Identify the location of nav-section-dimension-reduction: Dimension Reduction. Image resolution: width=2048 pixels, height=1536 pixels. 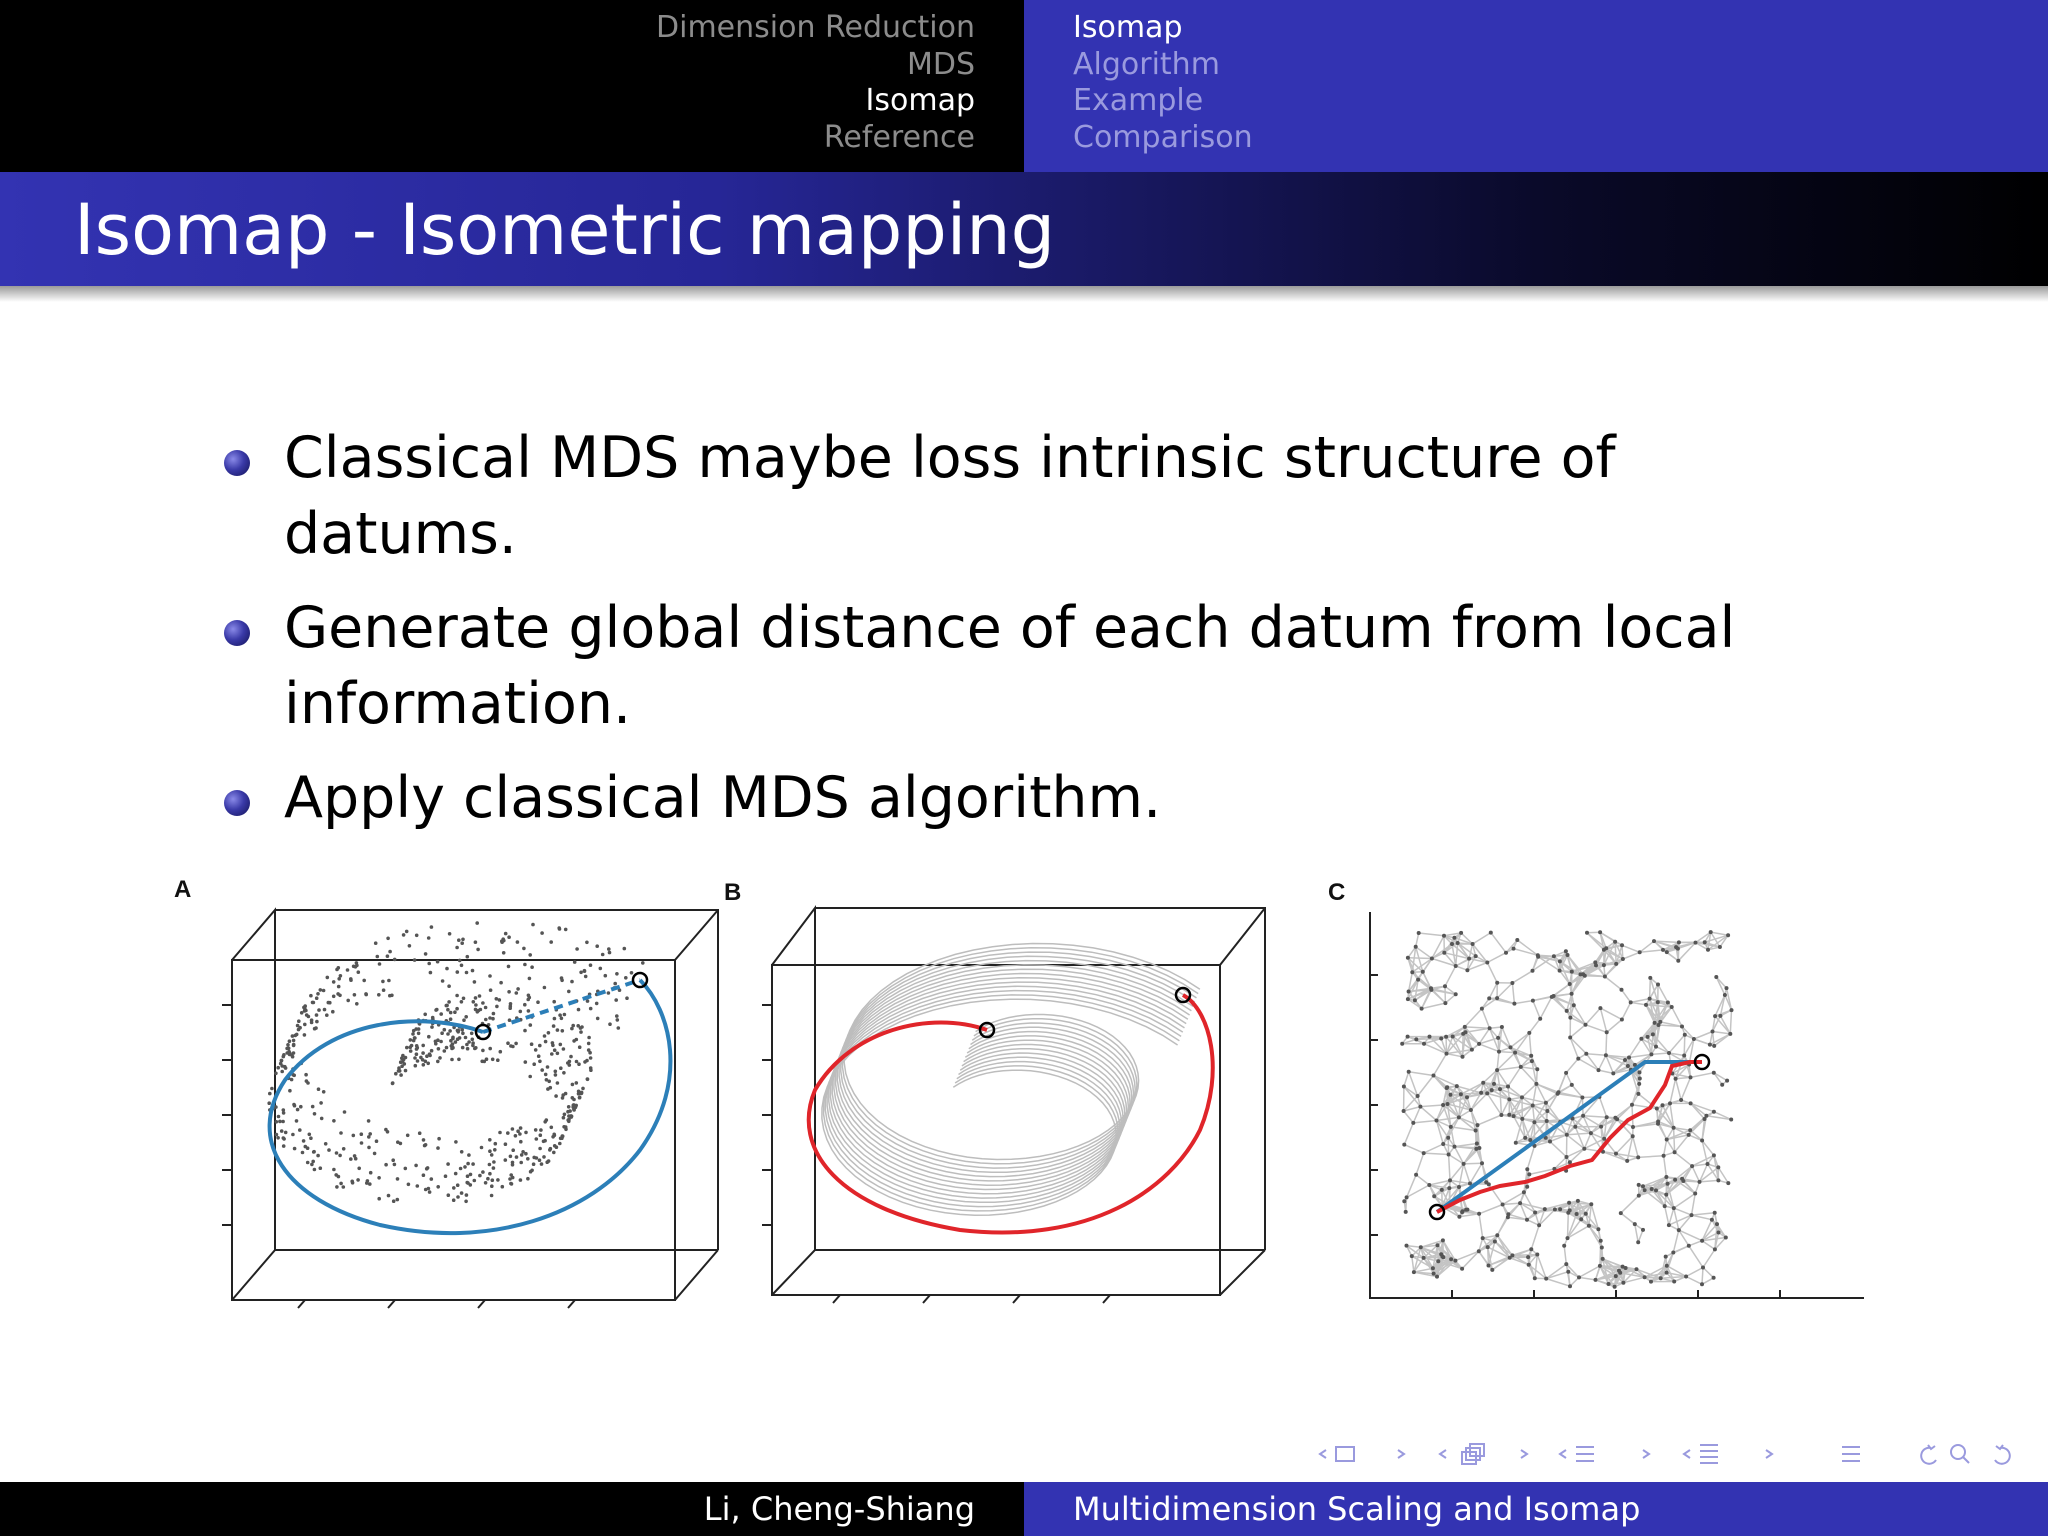
(815, 28).